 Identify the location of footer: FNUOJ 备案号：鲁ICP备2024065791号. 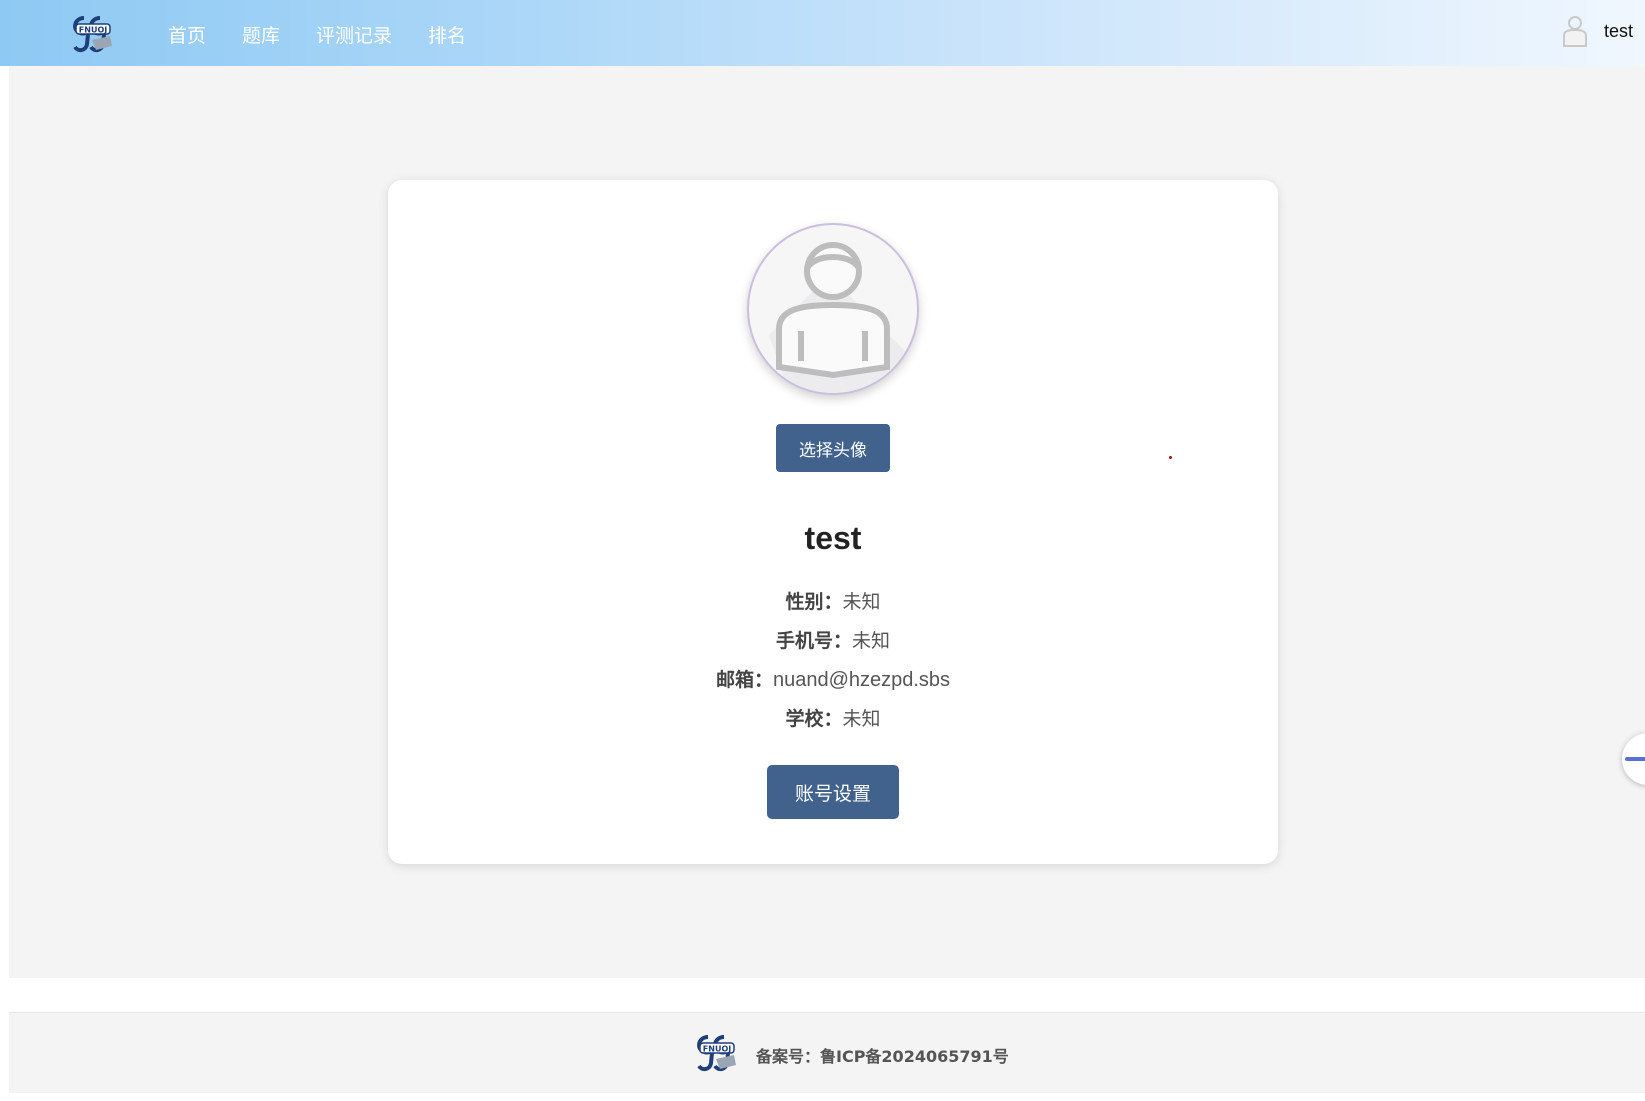
(827, 1052).